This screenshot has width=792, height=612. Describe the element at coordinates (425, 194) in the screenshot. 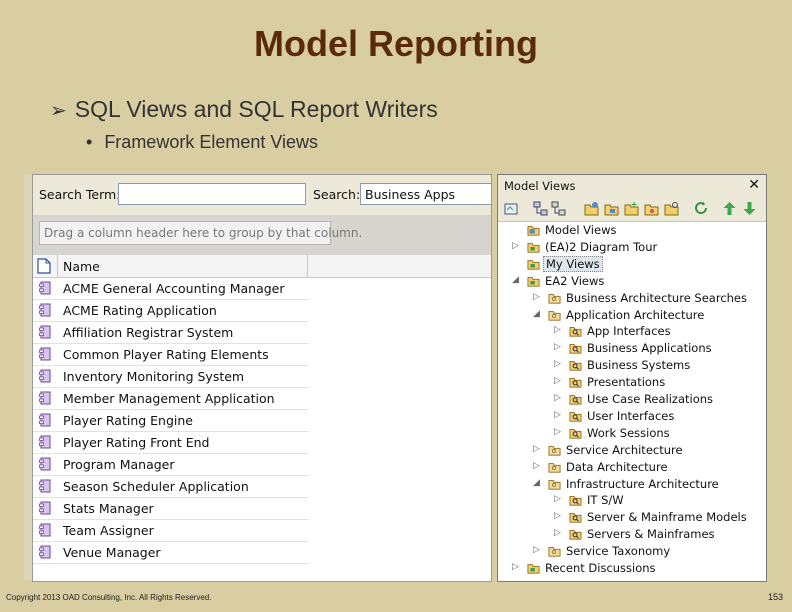

I see `search-select: Business Apps` at that location.